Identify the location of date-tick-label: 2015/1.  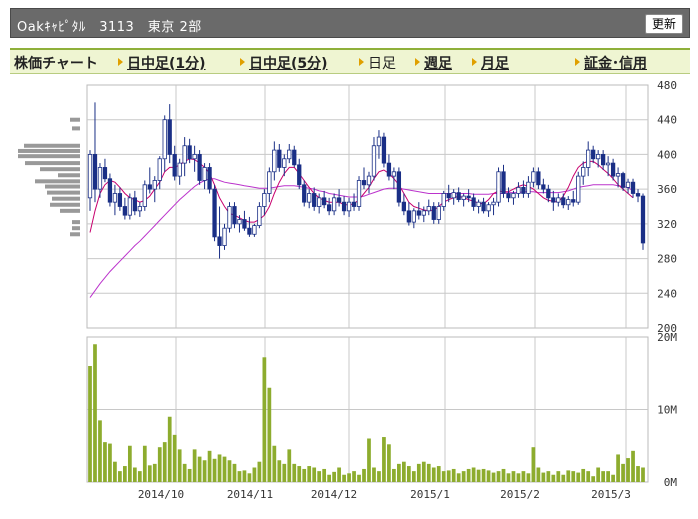
(430, 494).